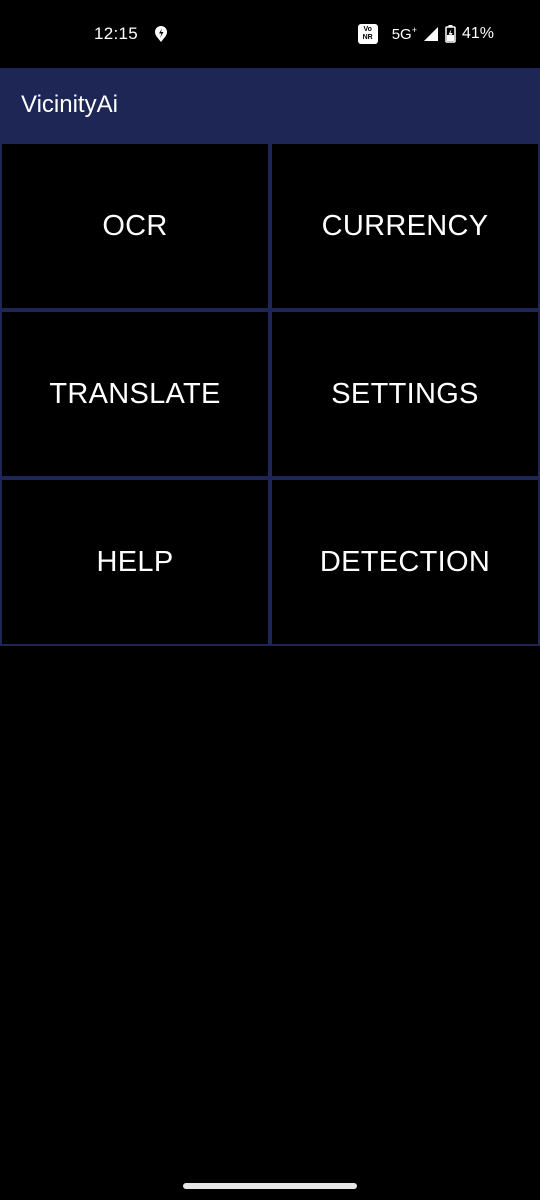 The image size is (540, 1200). I want to click on app-bar: VicinityAi, so click(270, 105).